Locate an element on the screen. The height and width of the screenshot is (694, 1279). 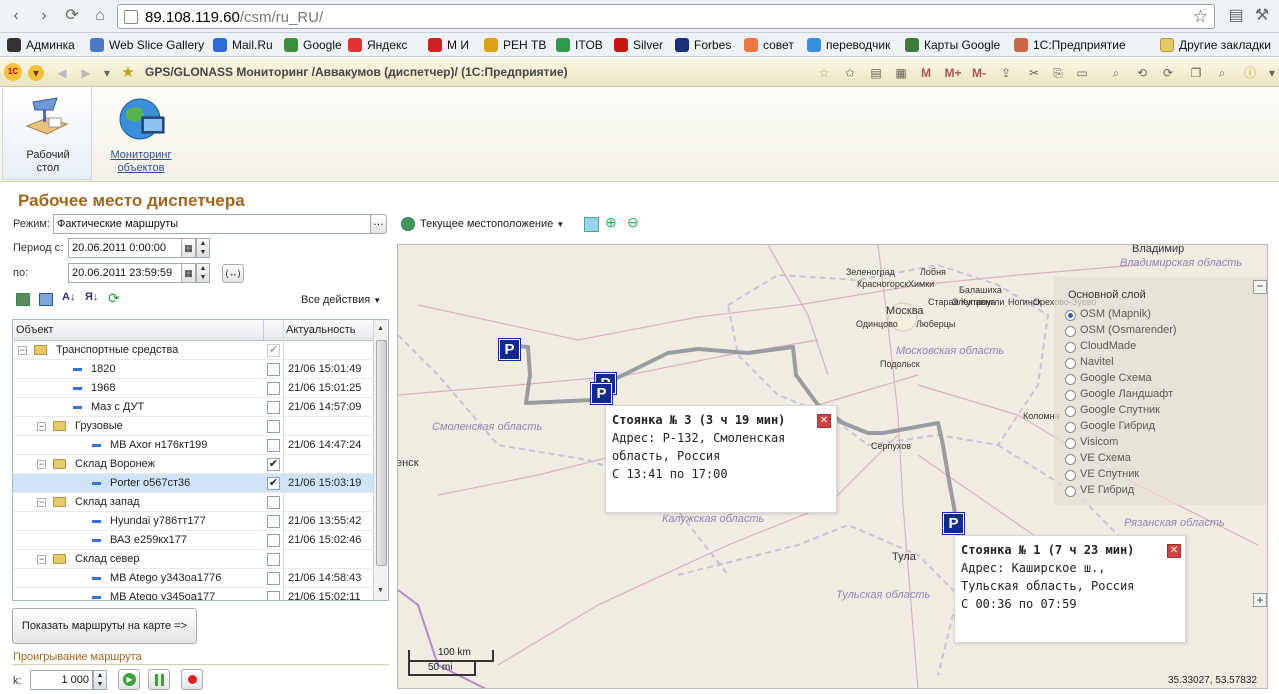
tree-row: ВАЗ е259кх177 21/06 15:02:46 is located at coordinates (193, 540).